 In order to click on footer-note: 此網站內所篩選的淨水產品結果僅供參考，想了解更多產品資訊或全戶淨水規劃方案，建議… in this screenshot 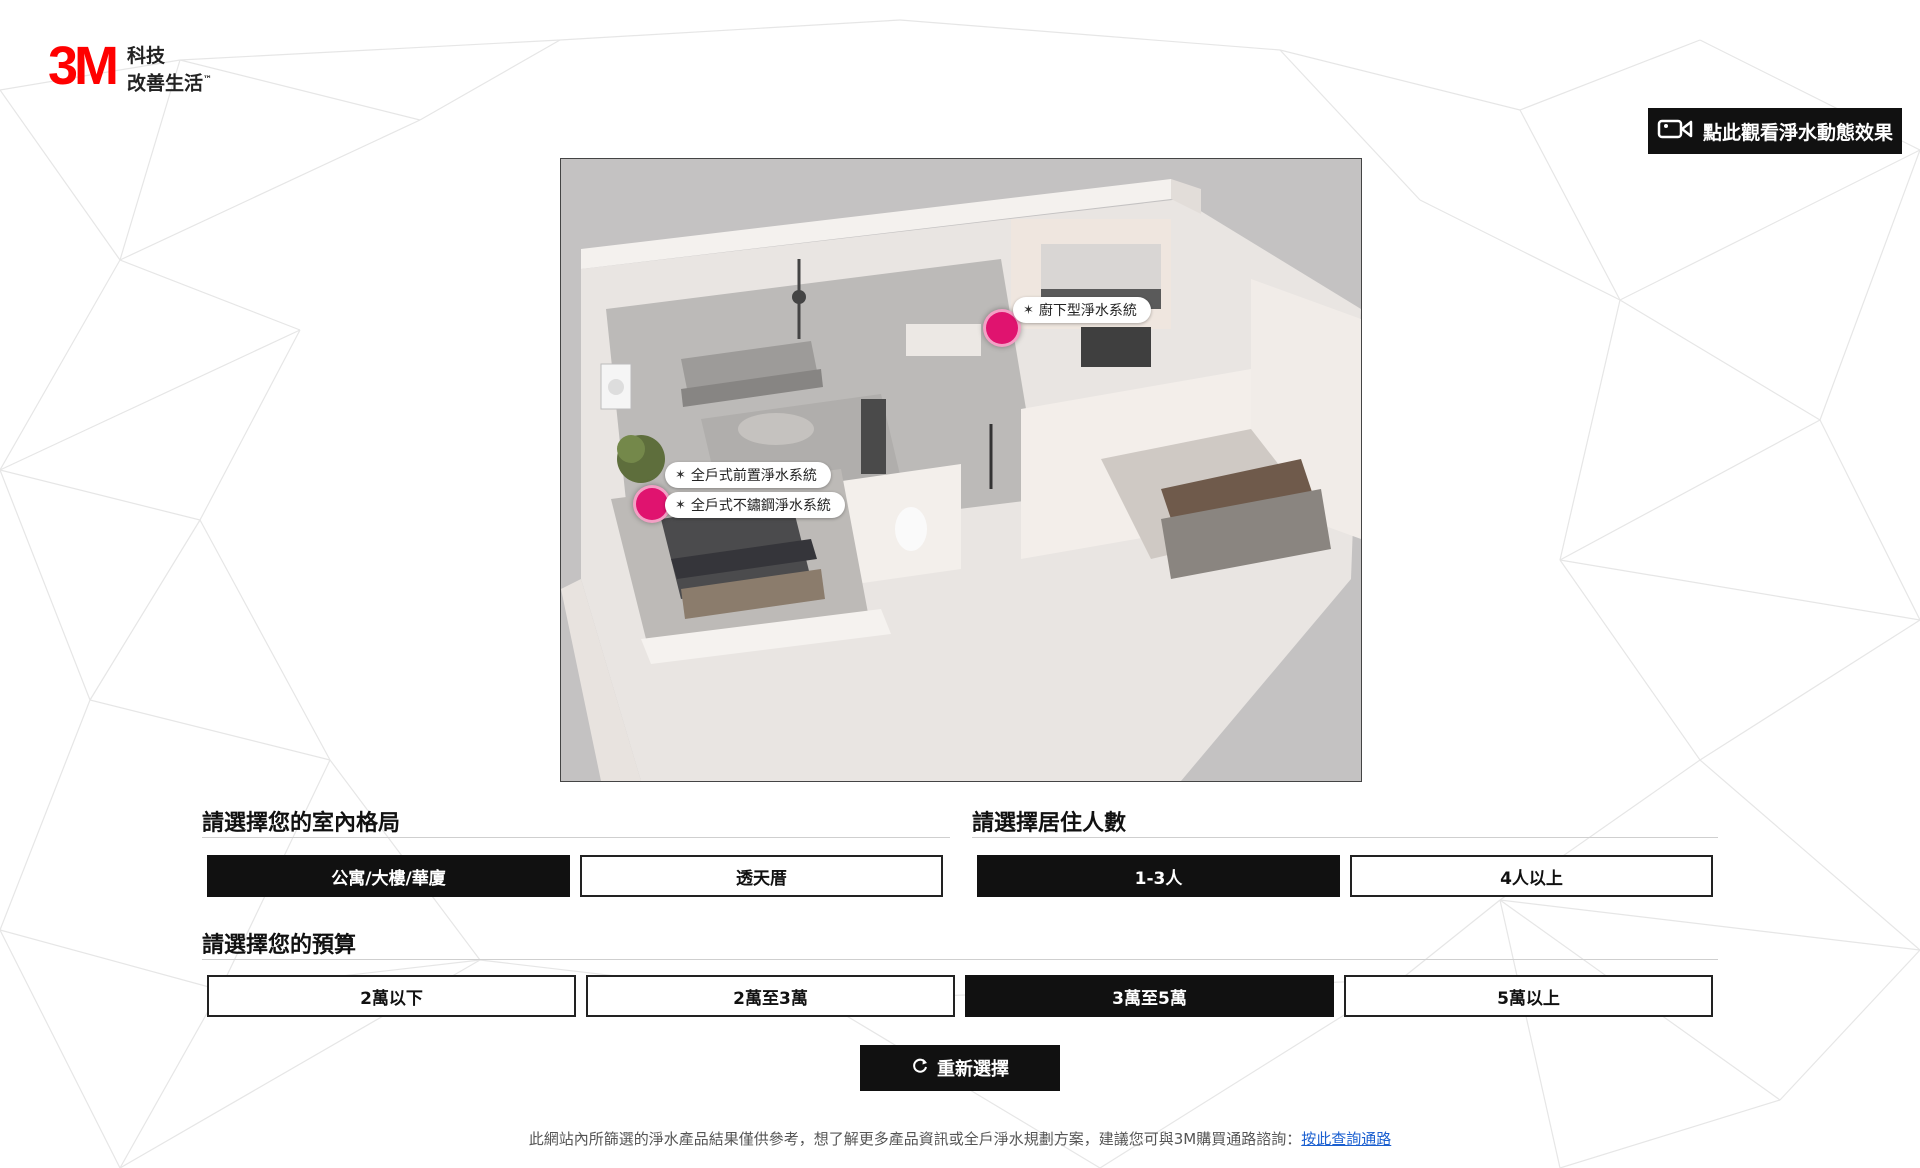, I will do `click(960, 1138)`.